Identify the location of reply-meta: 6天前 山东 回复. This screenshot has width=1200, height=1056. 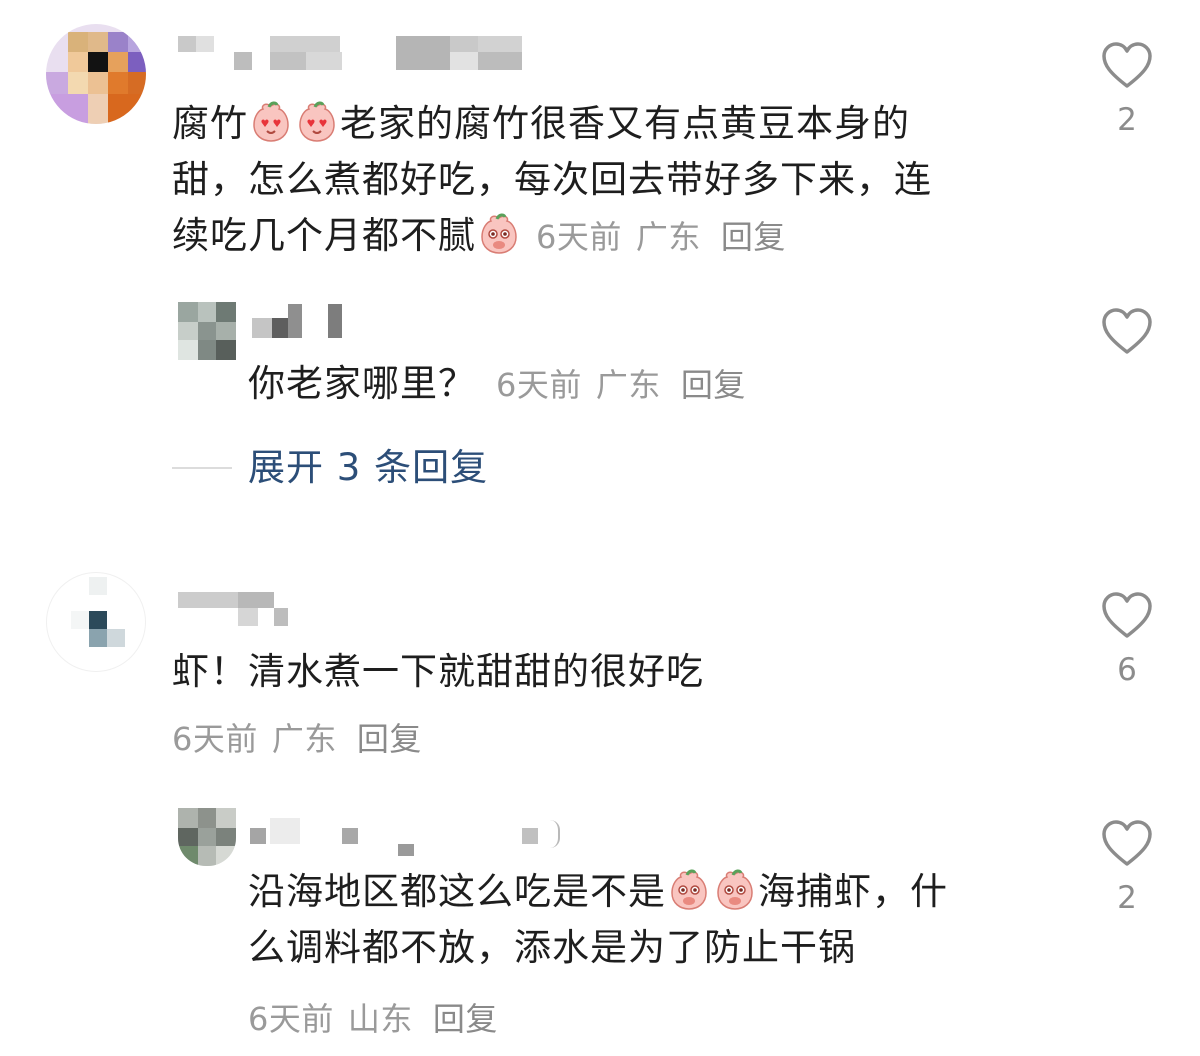
(380, 1017).